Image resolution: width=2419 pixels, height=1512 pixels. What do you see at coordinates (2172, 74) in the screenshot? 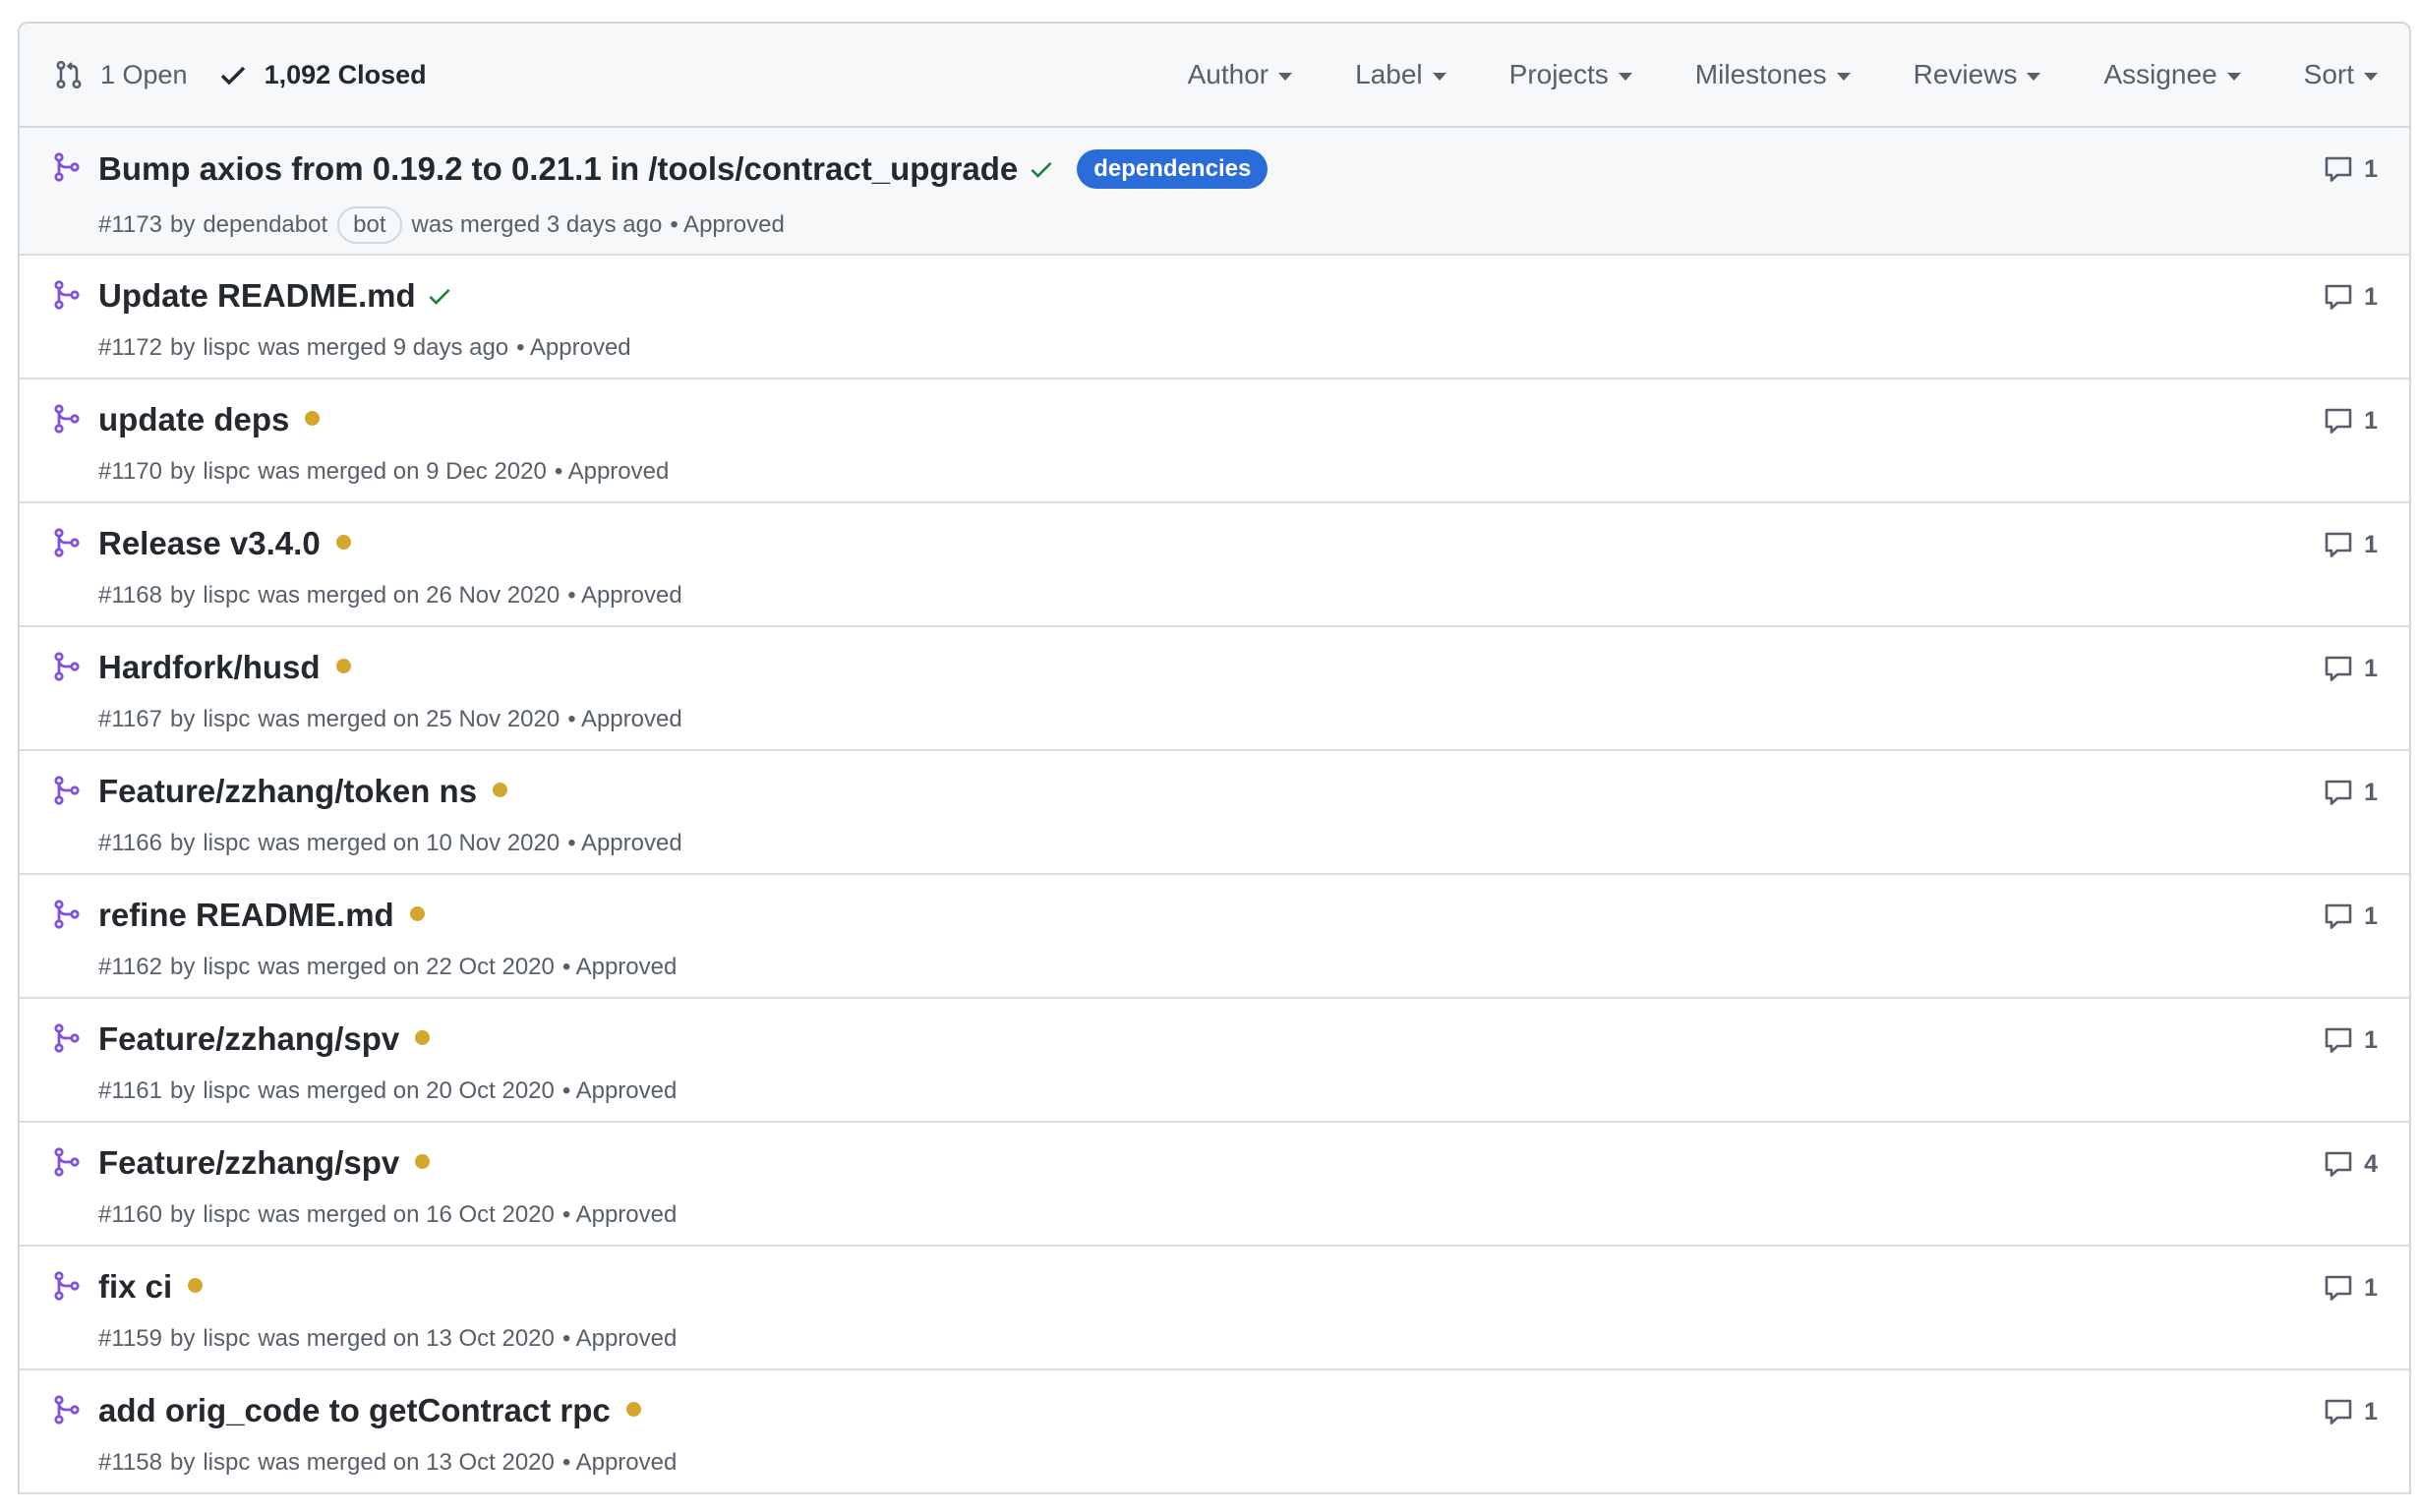
I see `assignee-filter: Assignee` at bounding box center [2172, 74].